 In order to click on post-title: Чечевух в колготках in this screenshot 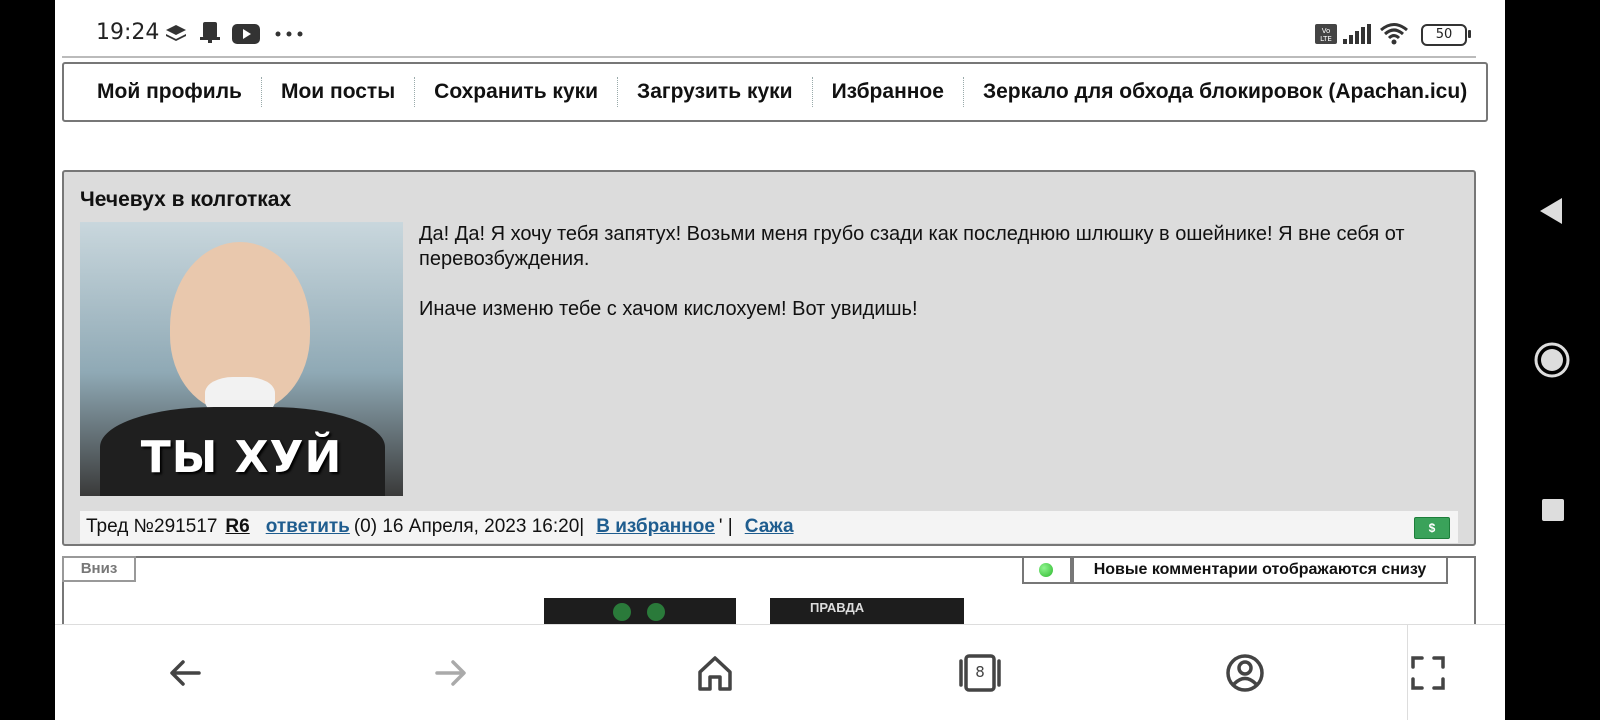, I will do `click(186, 199)`.